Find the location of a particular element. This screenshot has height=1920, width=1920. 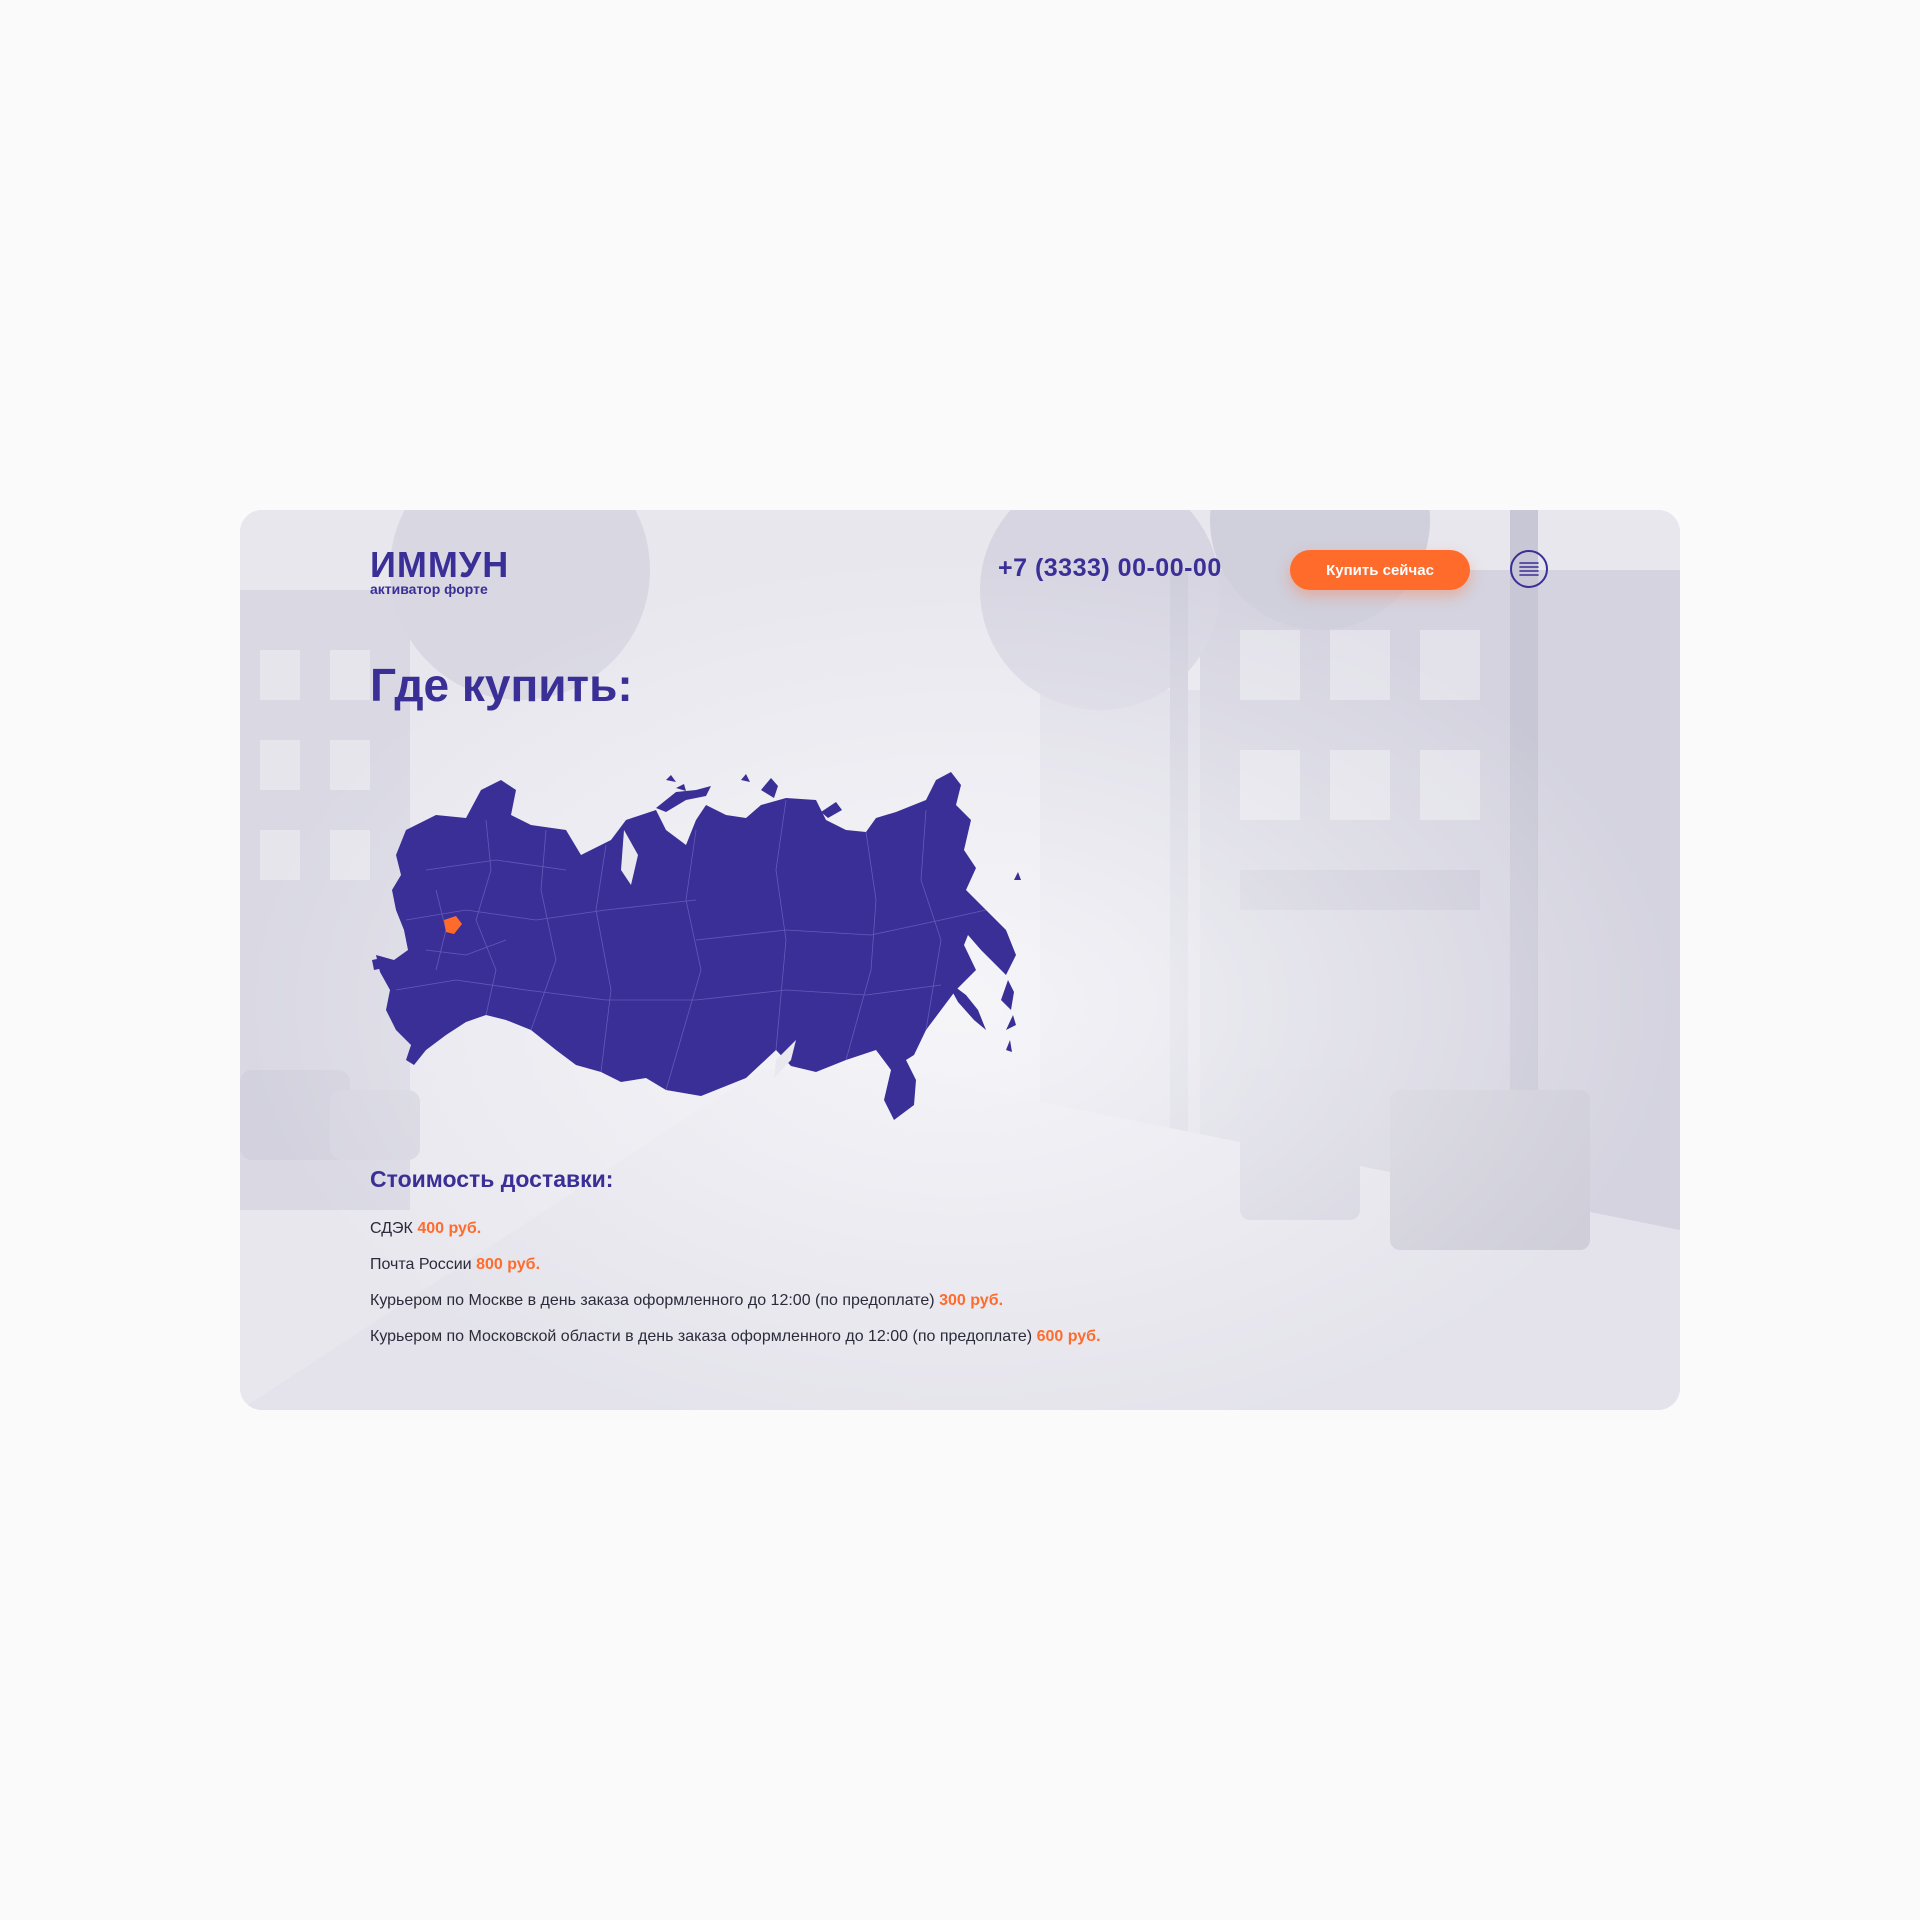

delivery-item-post: Почта России 800 руб. is located at coordinates (735, 1273).